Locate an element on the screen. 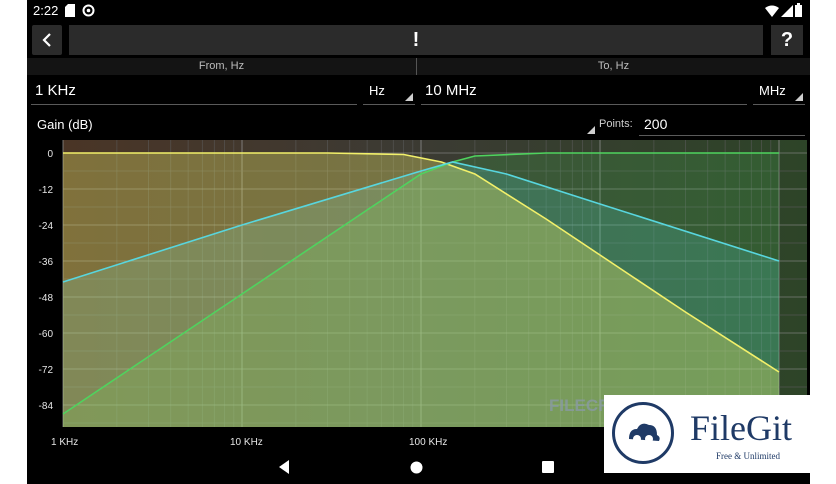 The width and height of the screenshot is (836, 484). nav-home-icon is located at coordinates (416, 467).